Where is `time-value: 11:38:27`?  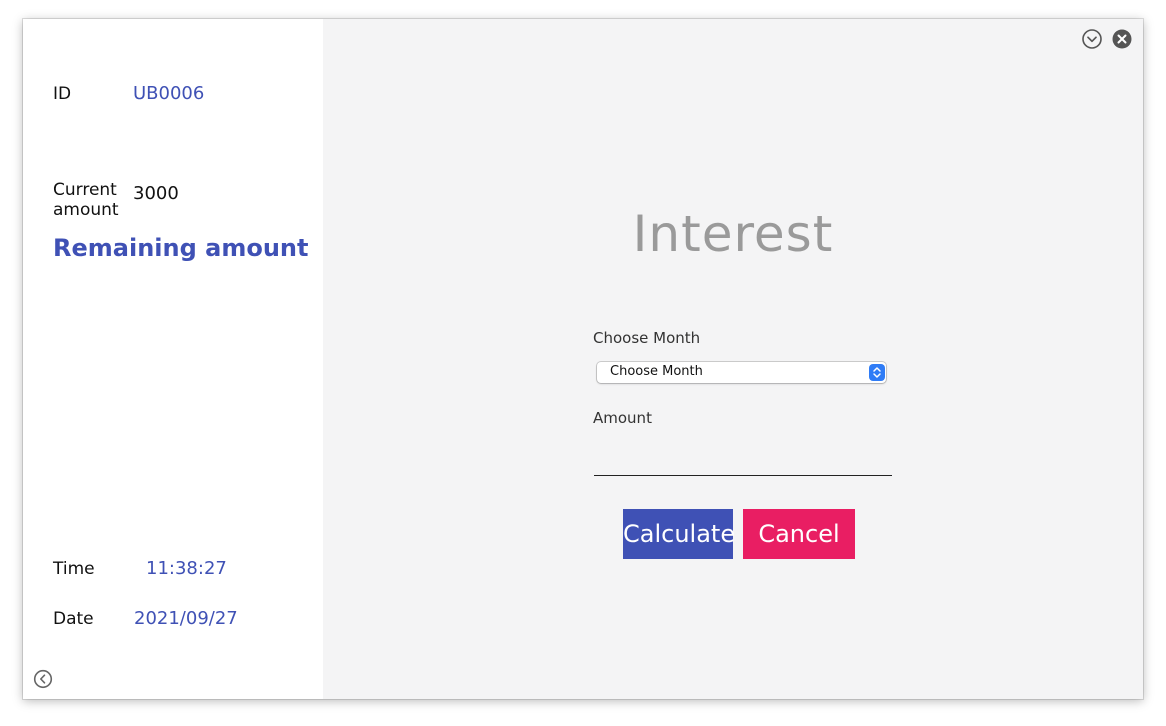 time-value: 11:38:27 is located at coordinates (186, 568).